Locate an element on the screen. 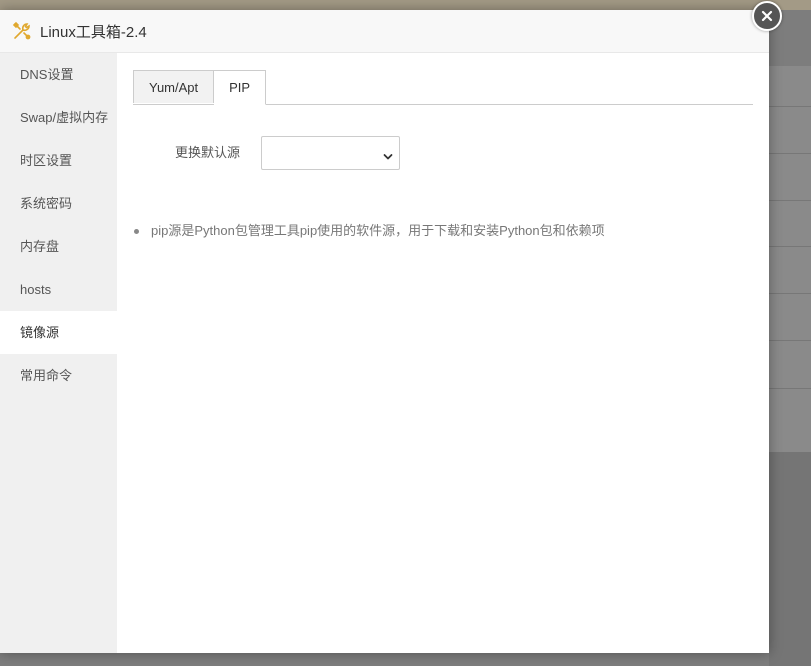 Image resolution: width=811 pixels, height=666 pixels. dialog-title: Linux工具箱-2.4 is located at coordinates (93, 32).